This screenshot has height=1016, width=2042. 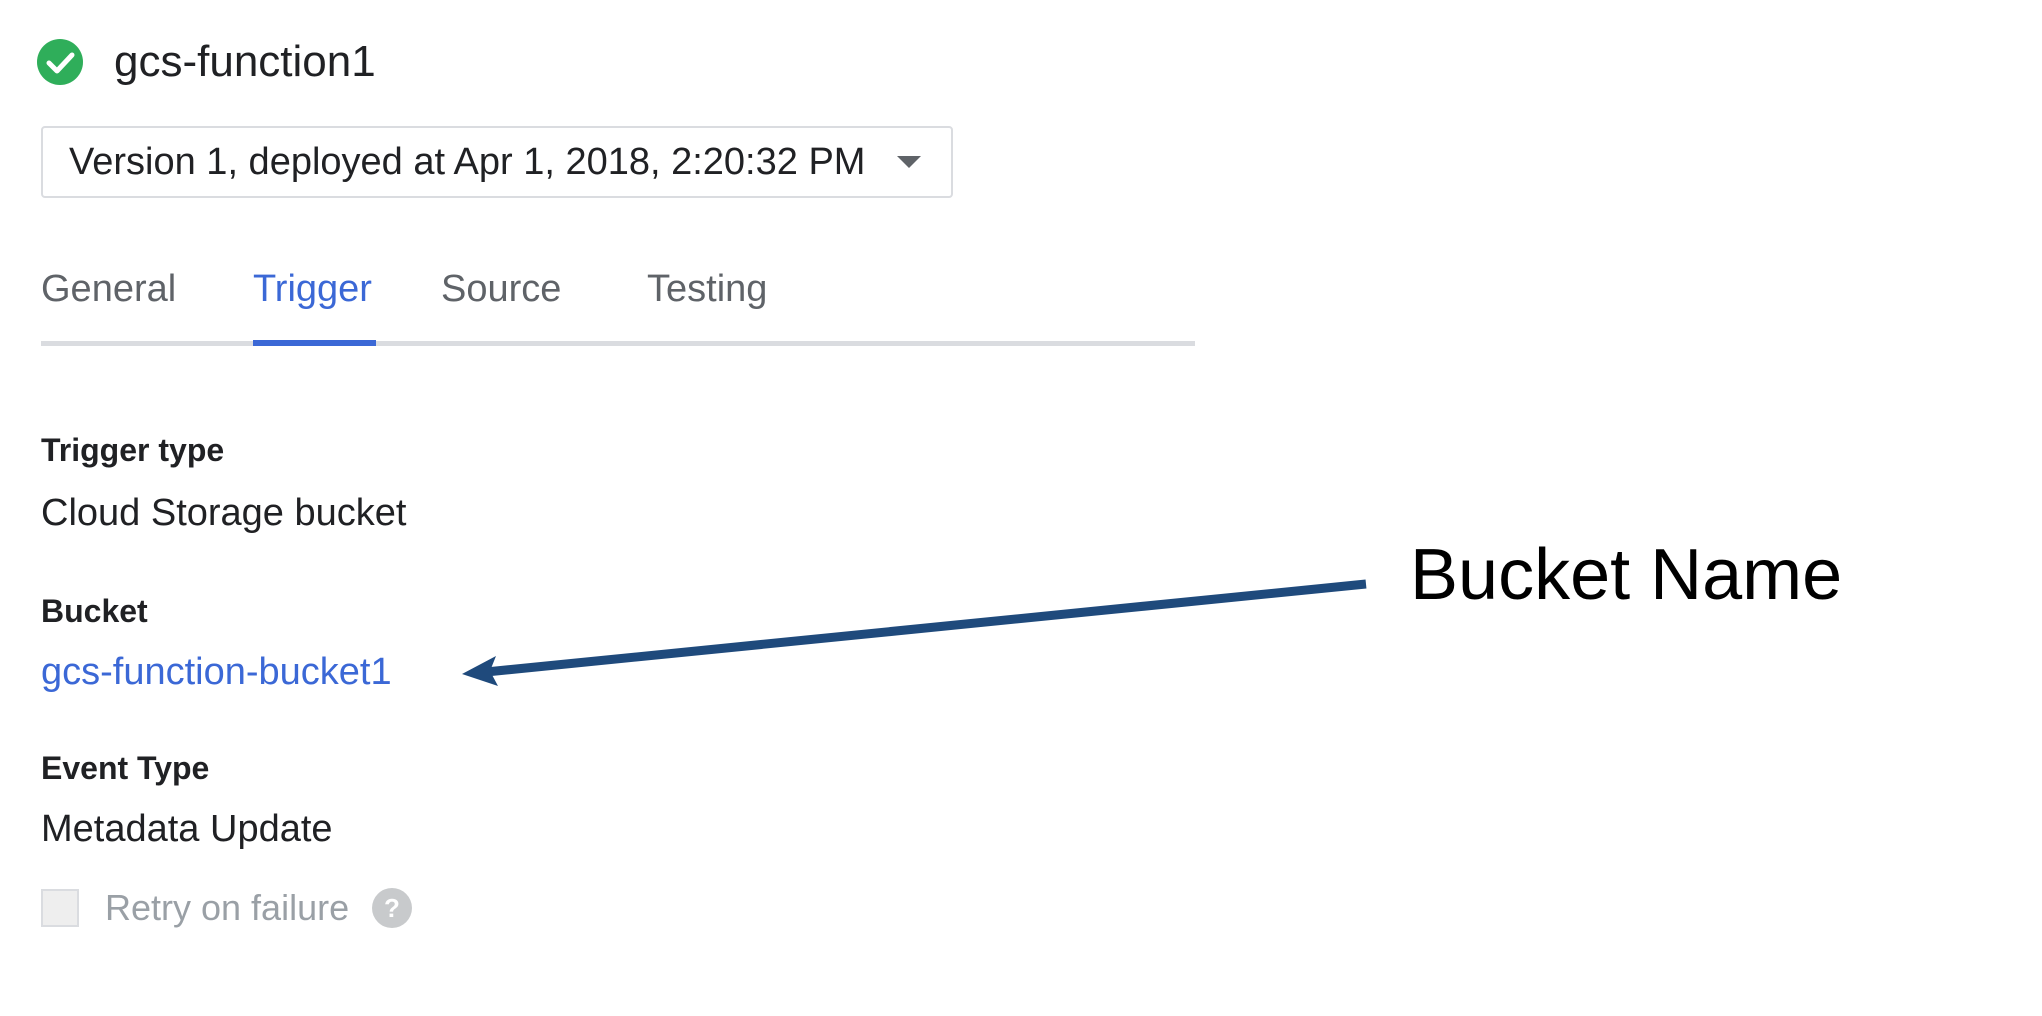 What do you see at coordinates (224, 513) in the screenshot?
I see `trigger-type-value: Cloud Storage bucket` at bounding box center [224, 513].